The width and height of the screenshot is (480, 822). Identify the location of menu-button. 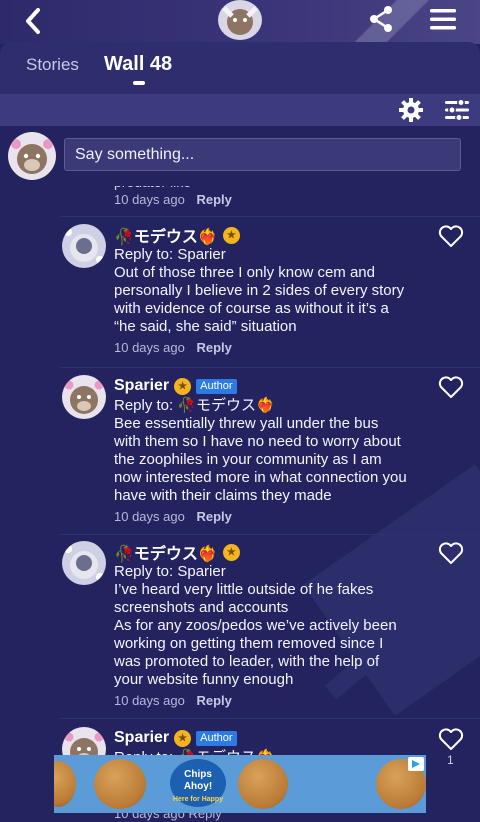
(443, 20).